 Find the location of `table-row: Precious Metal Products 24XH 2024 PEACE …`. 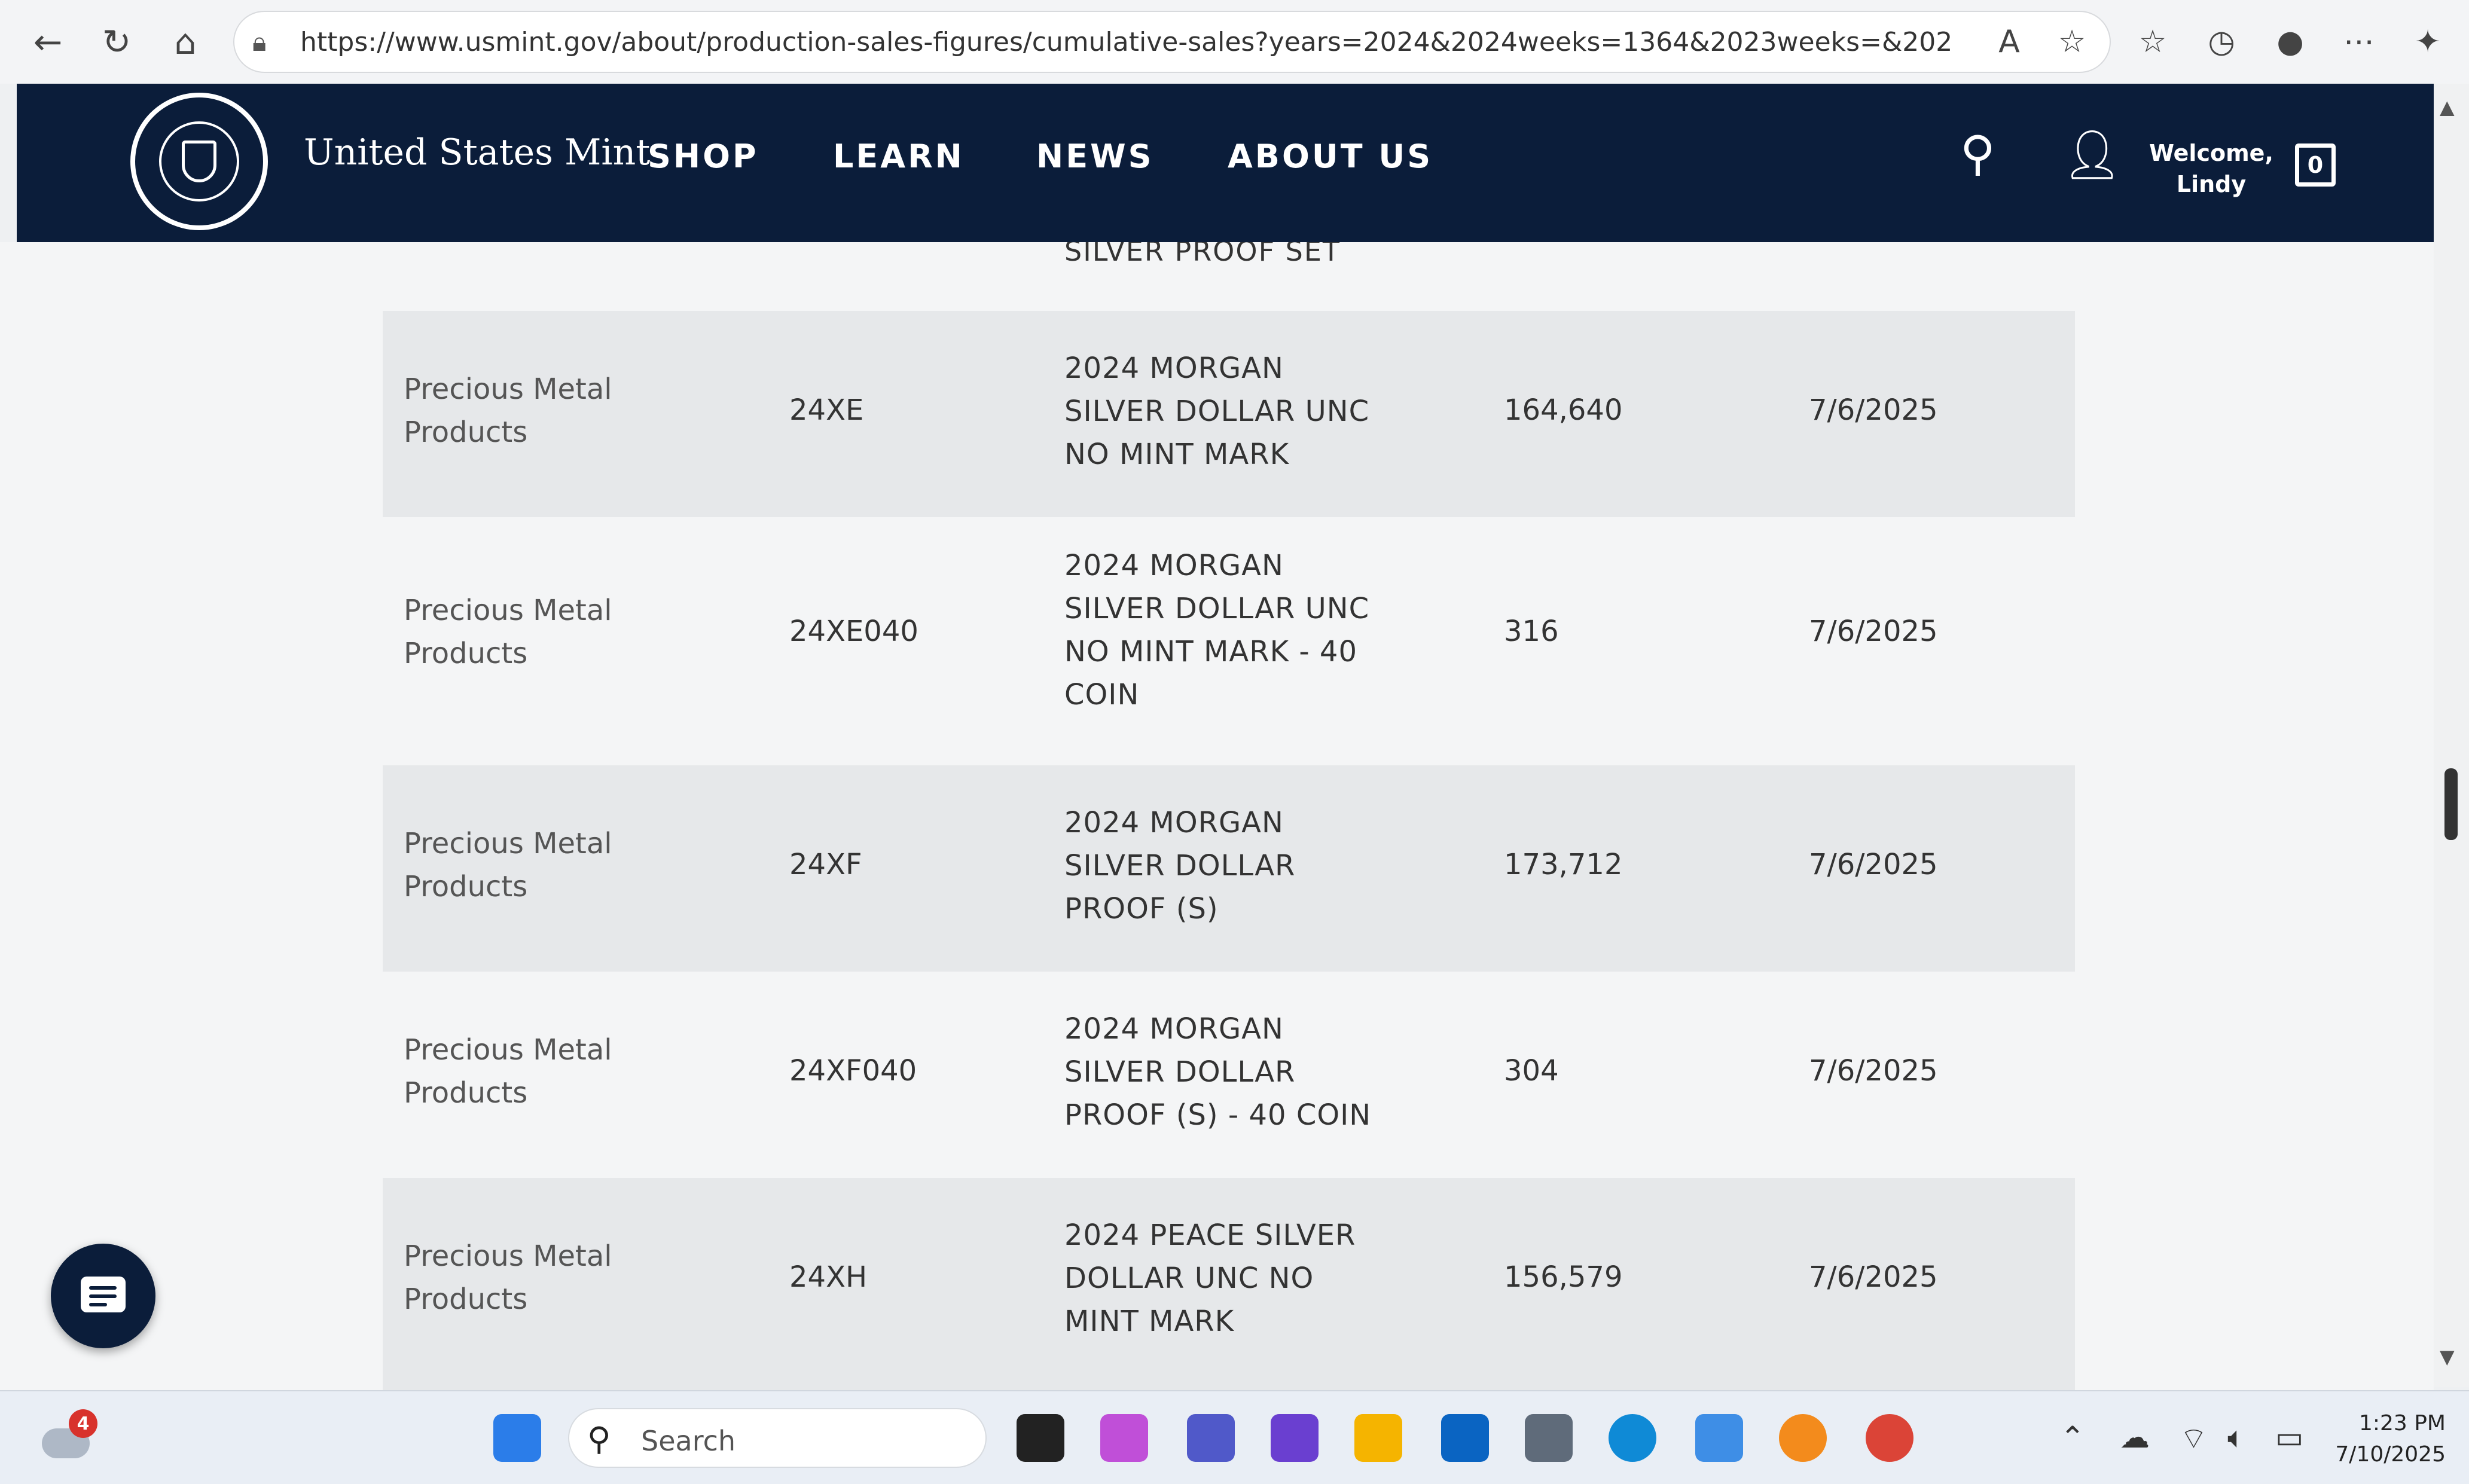

table-row: Precious Metal Products 24XH 2024 PEACE … is located at coordinates (1229, 1284).